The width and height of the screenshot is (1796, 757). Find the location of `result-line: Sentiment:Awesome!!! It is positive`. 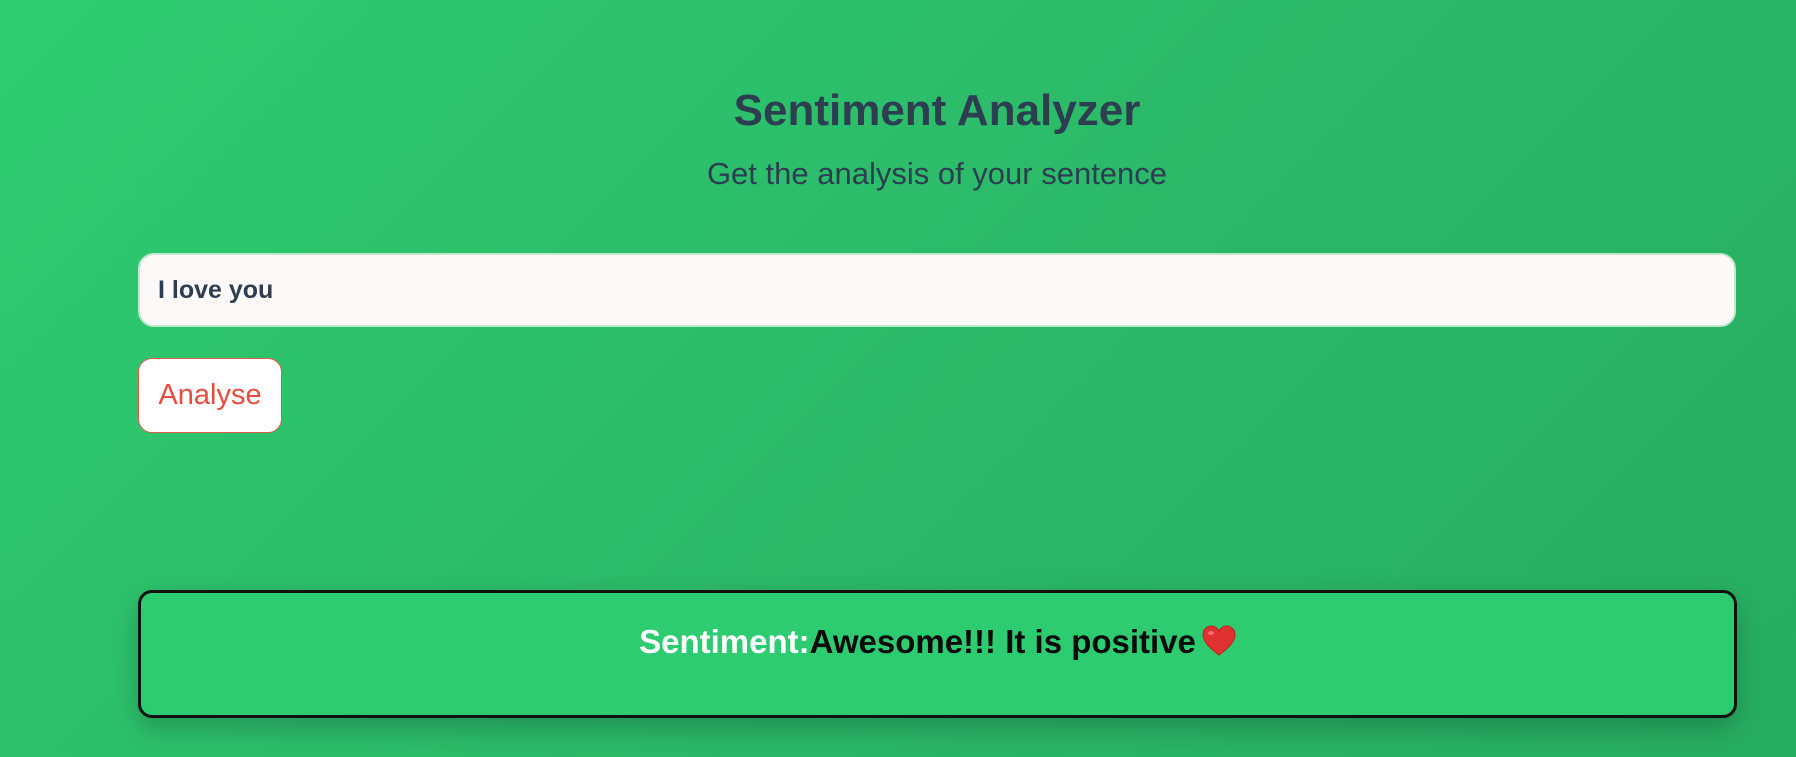

result-line: Sentiment:Awesome!!! It is positive is located at coordinates (937, 644).